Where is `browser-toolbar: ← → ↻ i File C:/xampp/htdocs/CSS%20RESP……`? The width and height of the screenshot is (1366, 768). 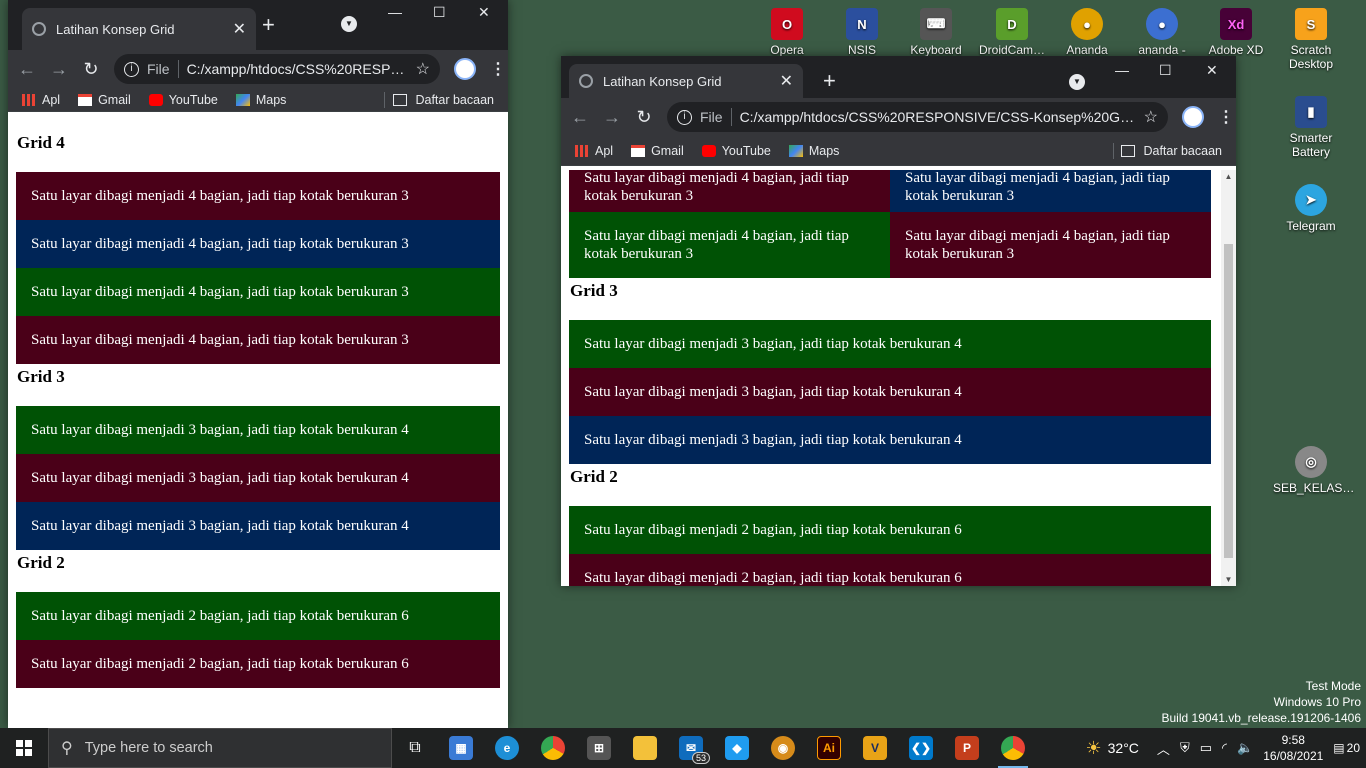
browser-toolbar: ← → ↻ i File C:/xampp/htdocs/CSS%20RESP…… is located at coordinates (258, 69).